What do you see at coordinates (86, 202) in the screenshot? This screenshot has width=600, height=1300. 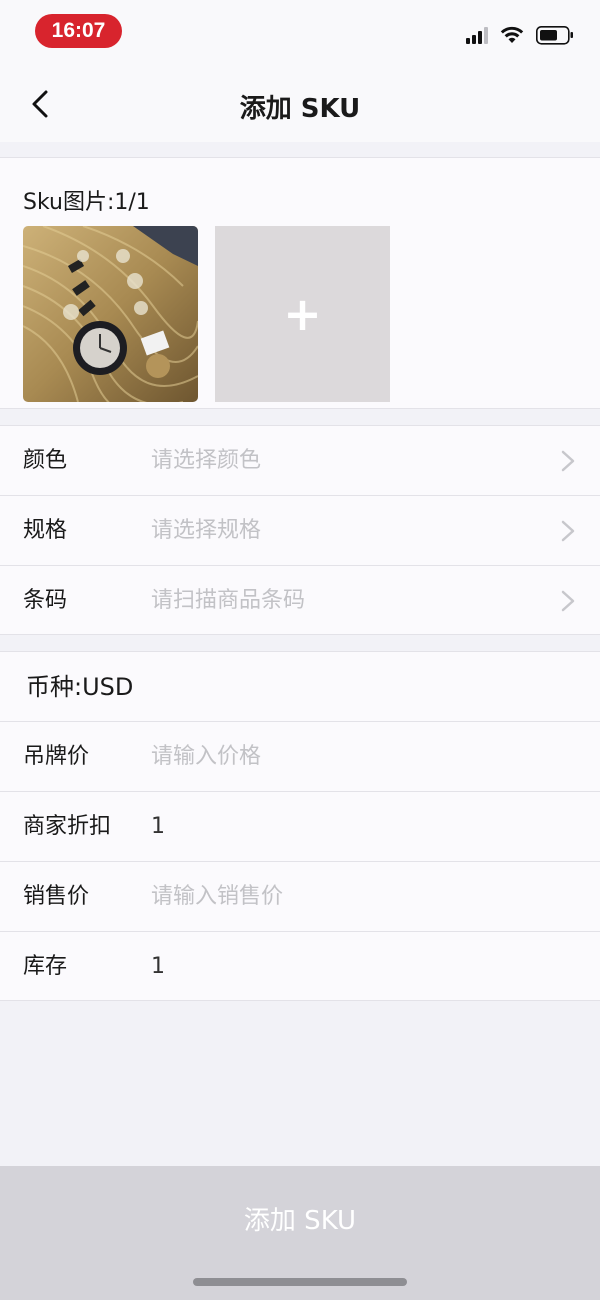 I see `sku-images-label: Sku图片:1/1` at bounding box center [86, 202].